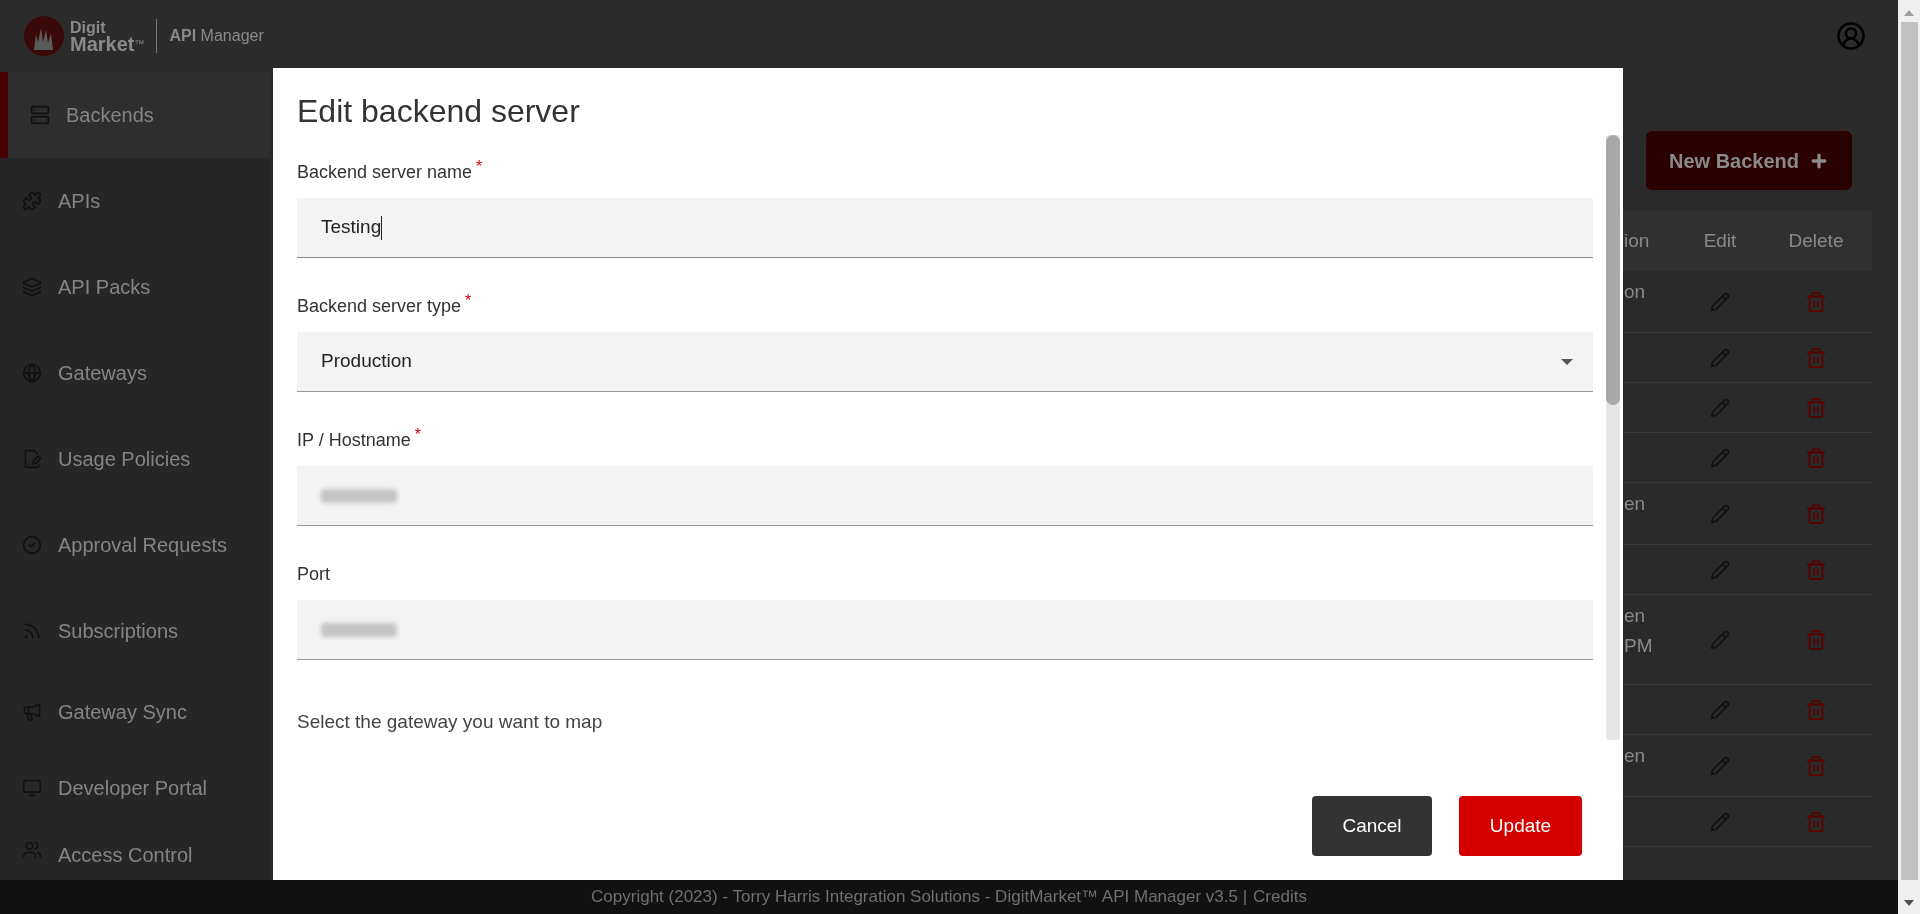 This screenshot has width=1920, height=914. What do you see at coordinates (1909, 13) in the screenshot?
I see `scroll-up-icon` at bounding box center [1909, 13].